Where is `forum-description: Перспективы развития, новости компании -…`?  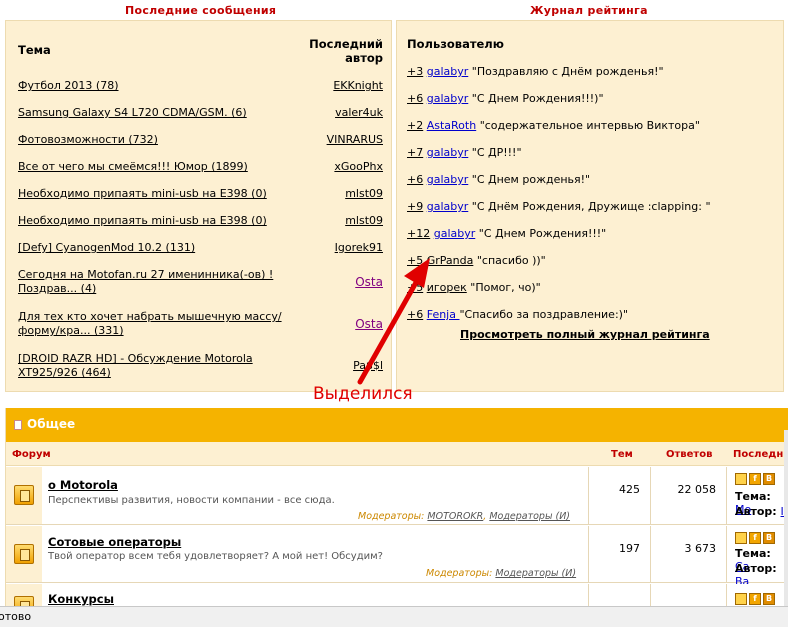 forum-description: Перспективы развития, новости компании -… is located at coordinates (191, 500).